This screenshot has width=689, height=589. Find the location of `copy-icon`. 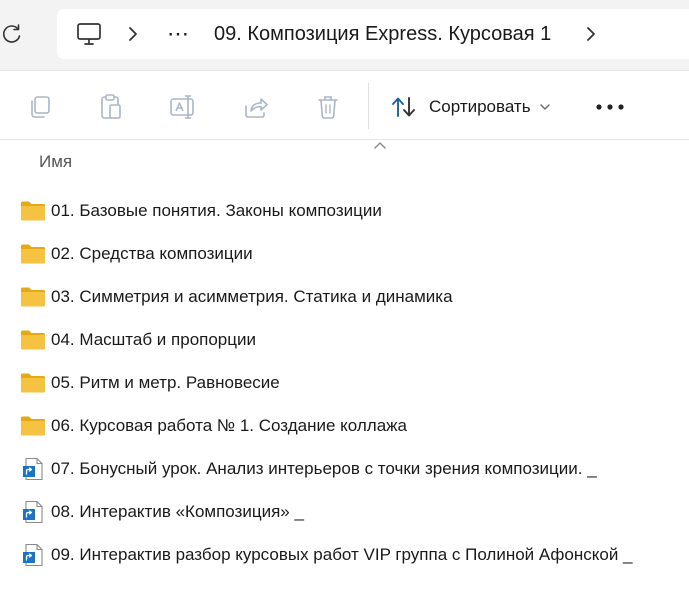

copy-icon is located at coordinates (40, 107).